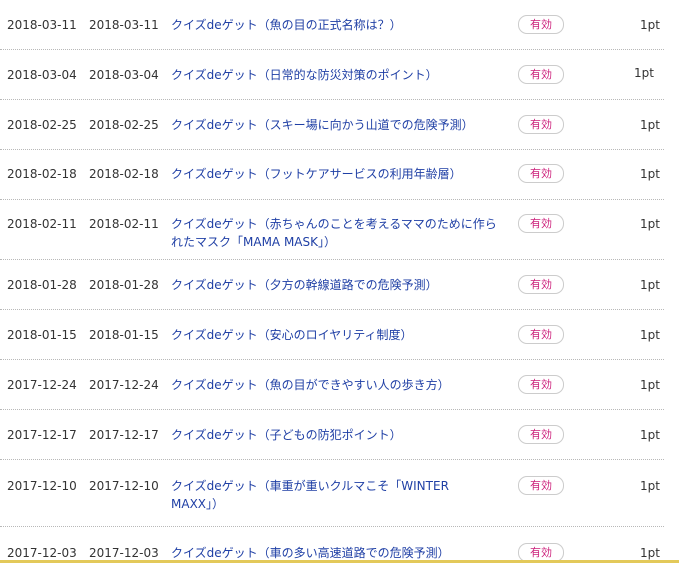 Image resolution: width=679 pixels, height=569 pixels. Describe the element at coordinates (124, 224) in the screenshot. I see `granted-date: 2018-02-11` at that location.